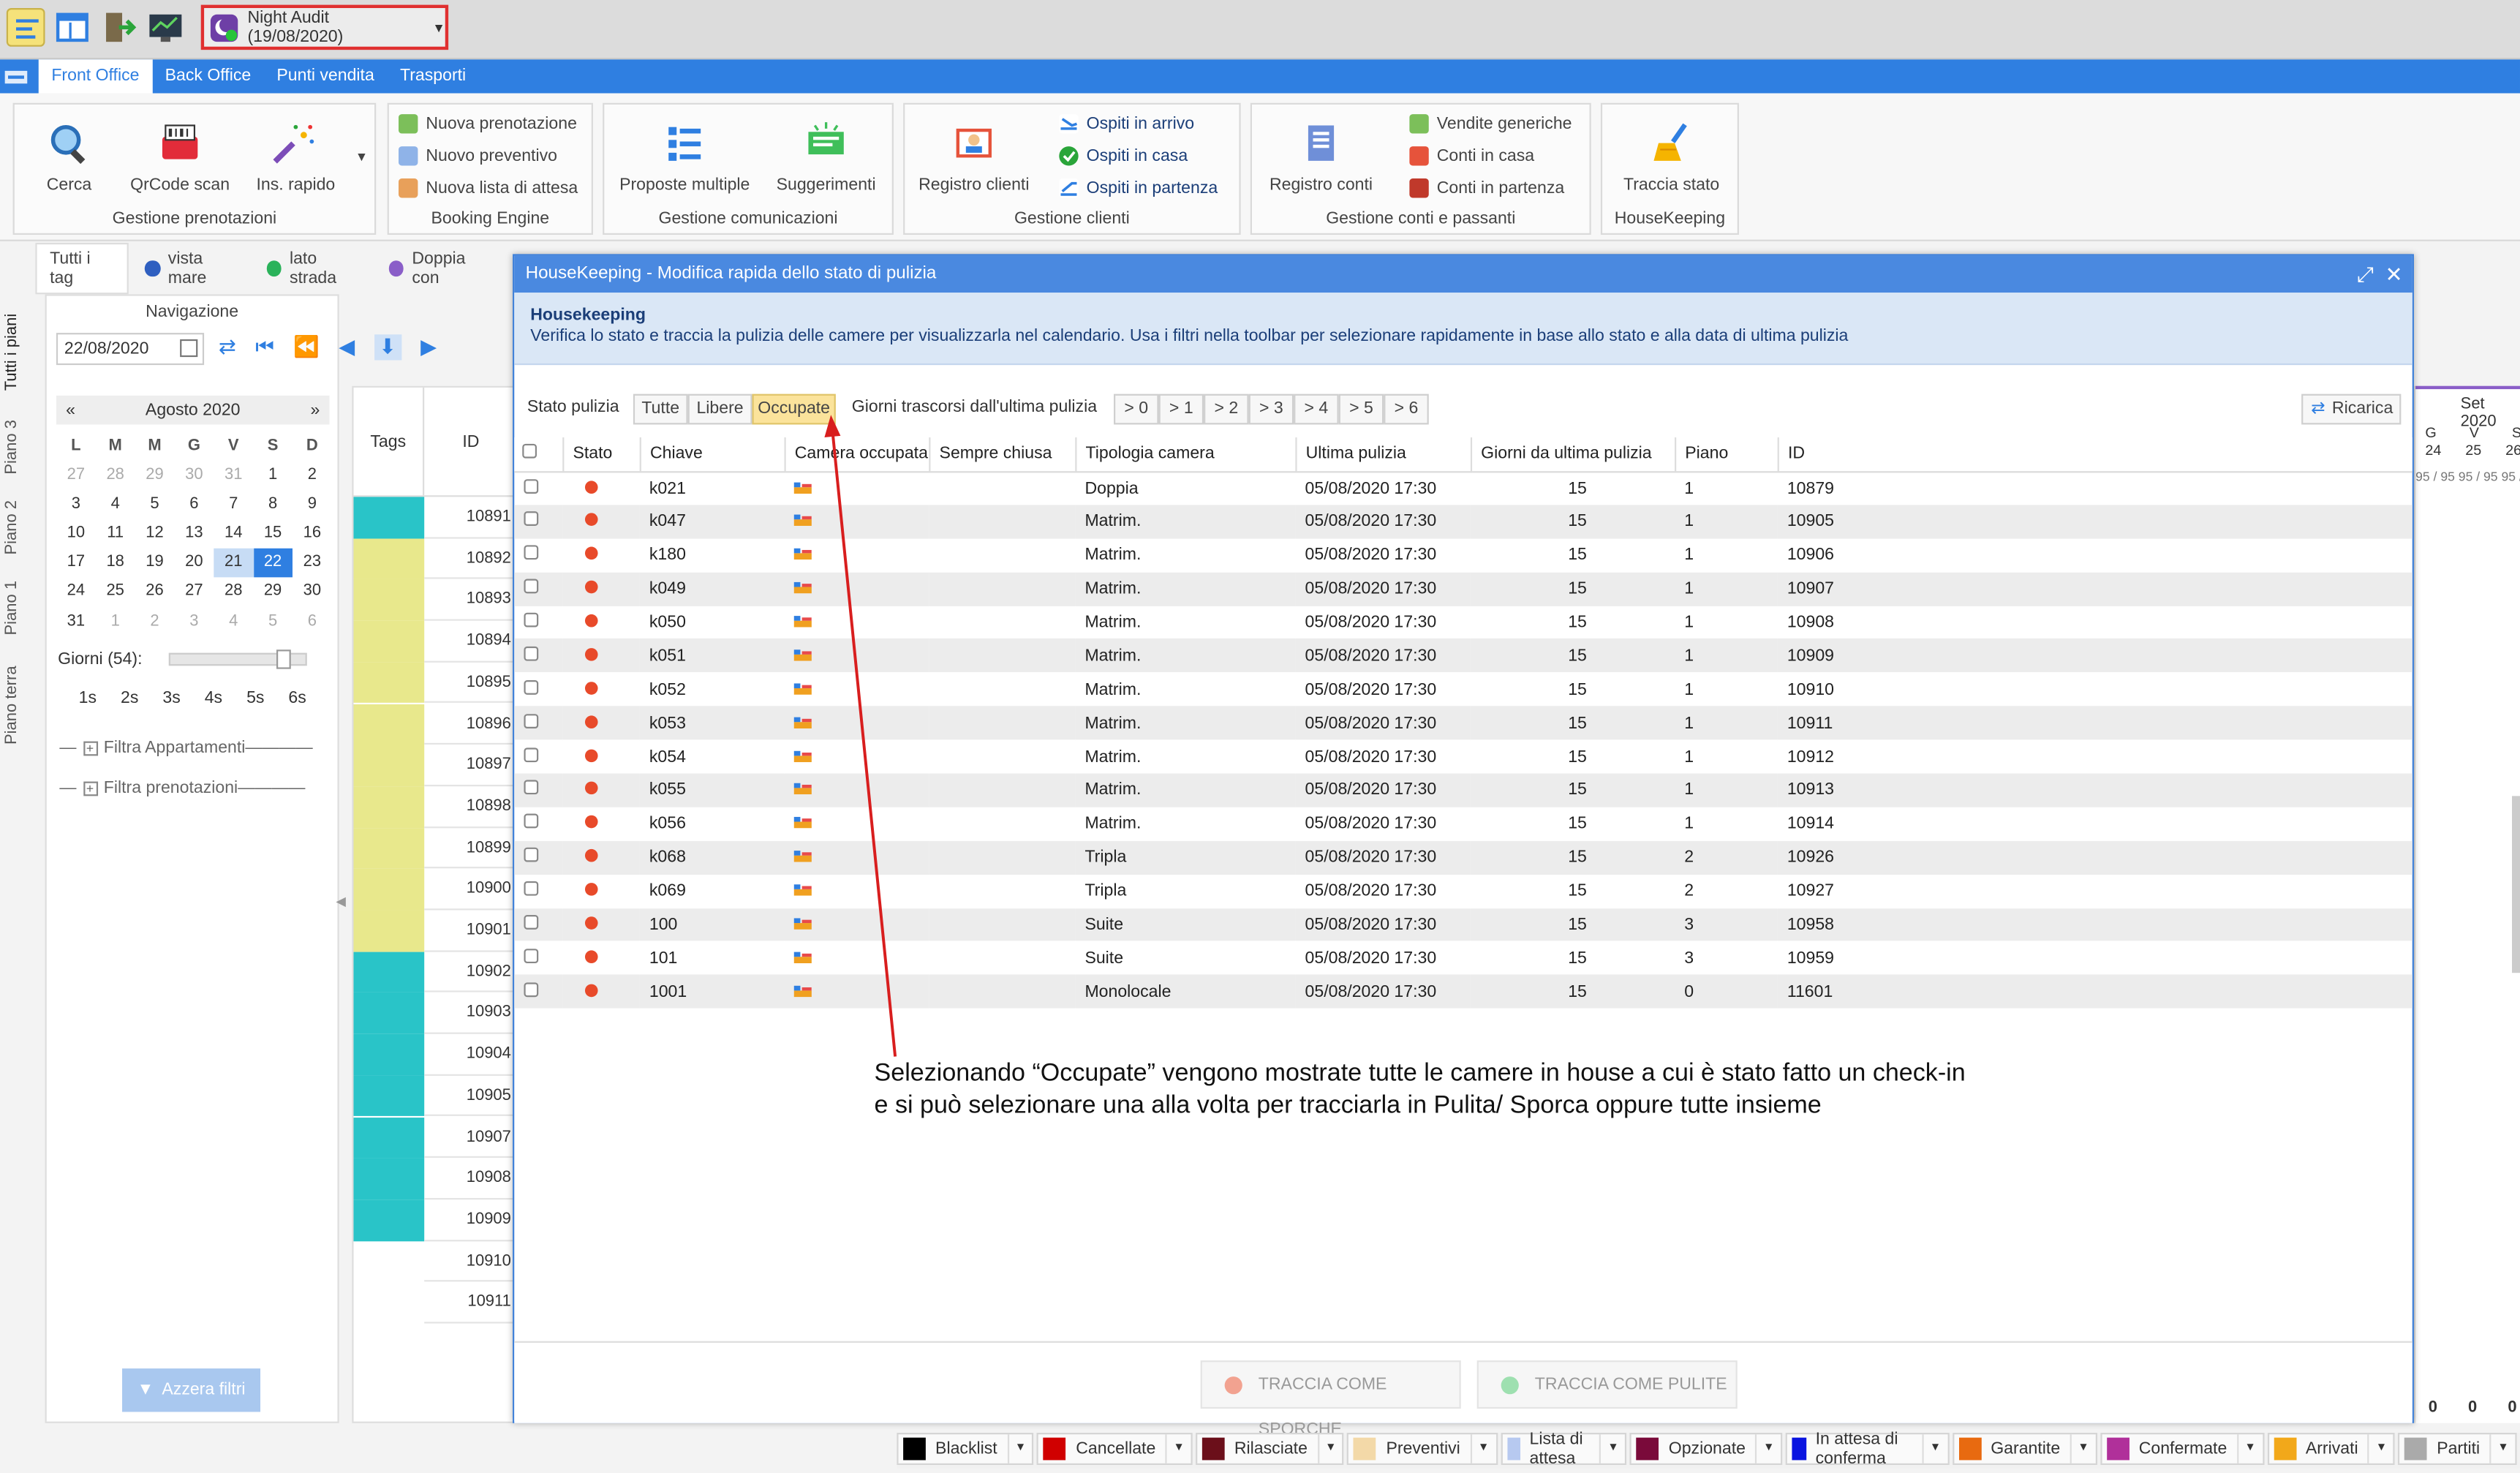 The image size is (2520, 1473). I want to click on legend-item: Rilasciate ▼, so click(1270, 1450).